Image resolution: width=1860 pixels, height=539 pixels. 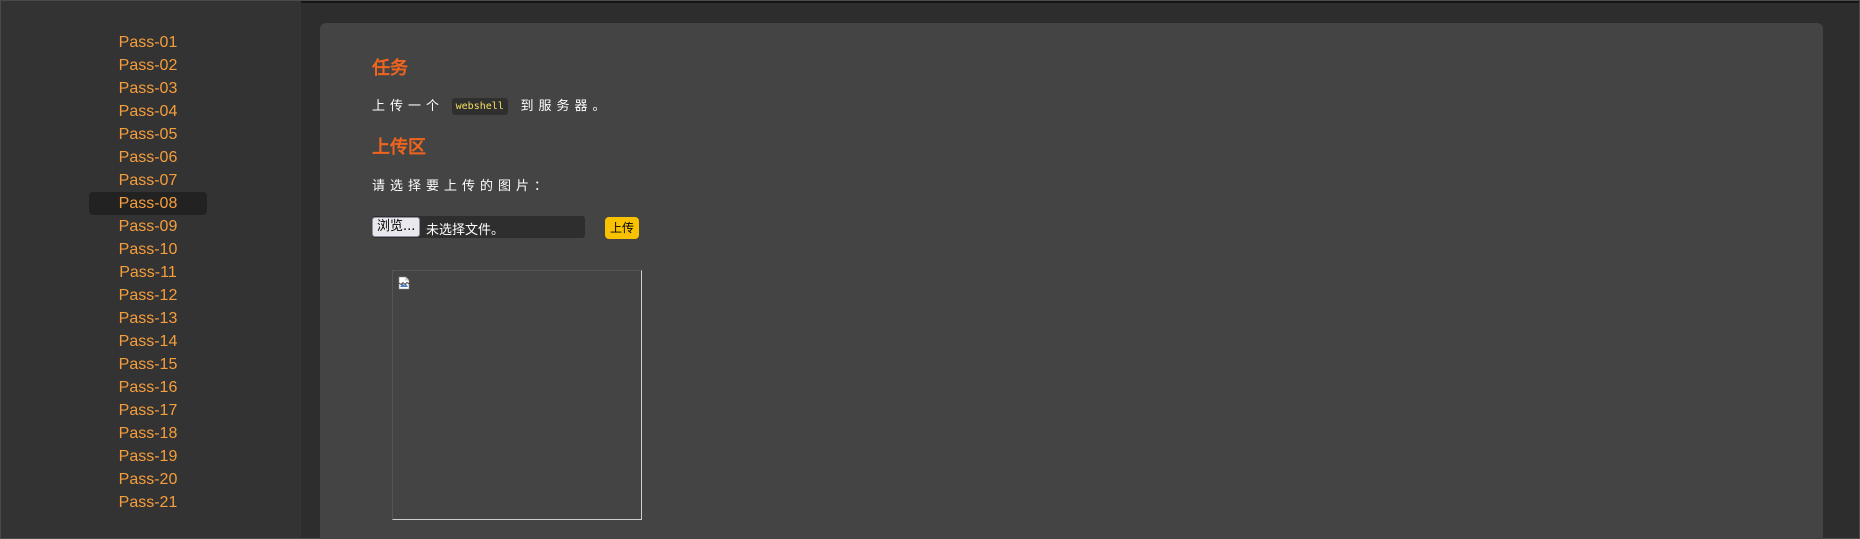 What do you see at coordinates (148, 88) in the screenshot?
I see `sidebar-item-pass-03: Pass-03` at bounding box center [148, 88].